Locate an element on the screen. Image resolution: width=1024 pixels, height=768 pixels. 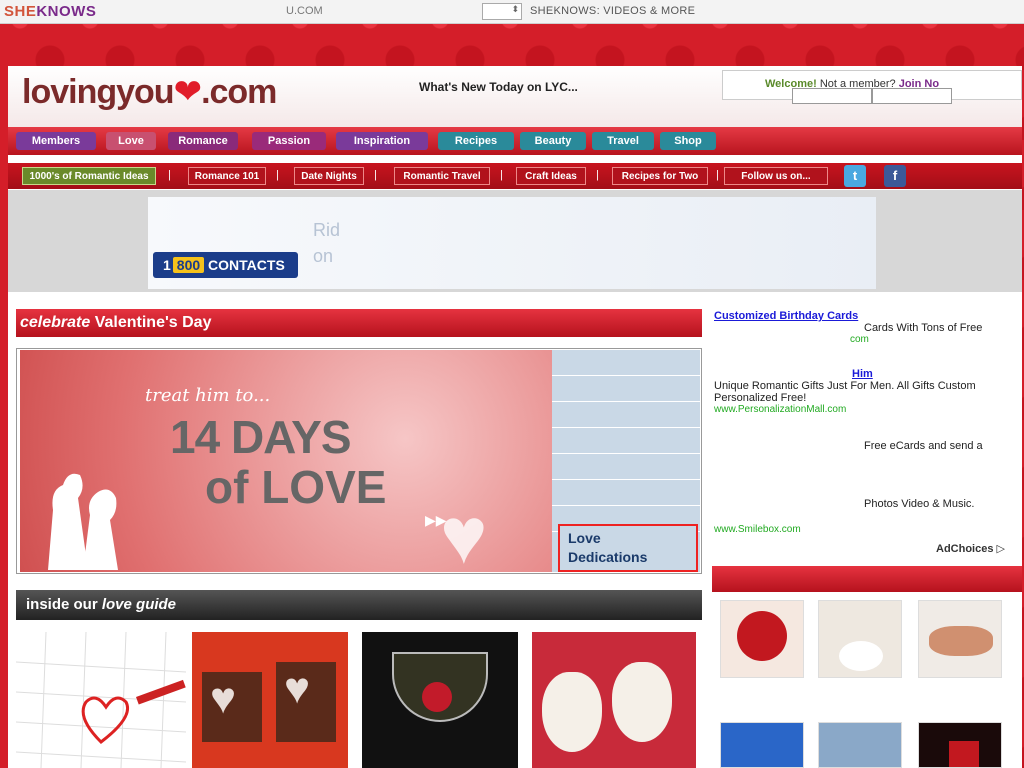
tab-love: Love is located at coordinates (131, 141).